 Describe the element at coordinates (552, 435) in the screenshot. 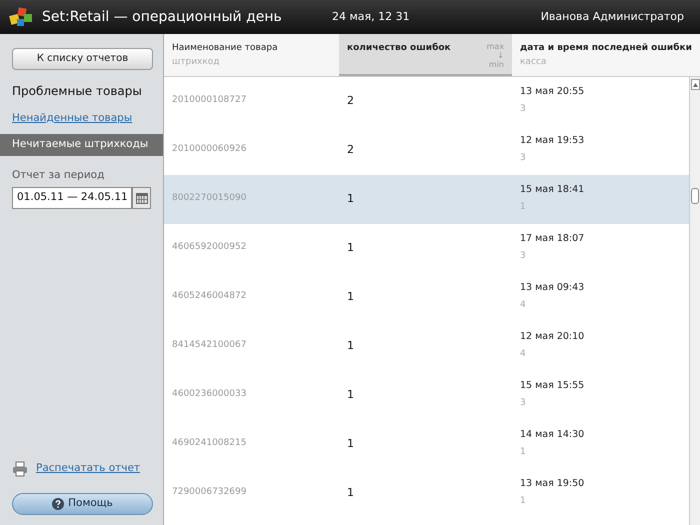

I see `datetime-cell-text: 14 мая 14:30` at that location.